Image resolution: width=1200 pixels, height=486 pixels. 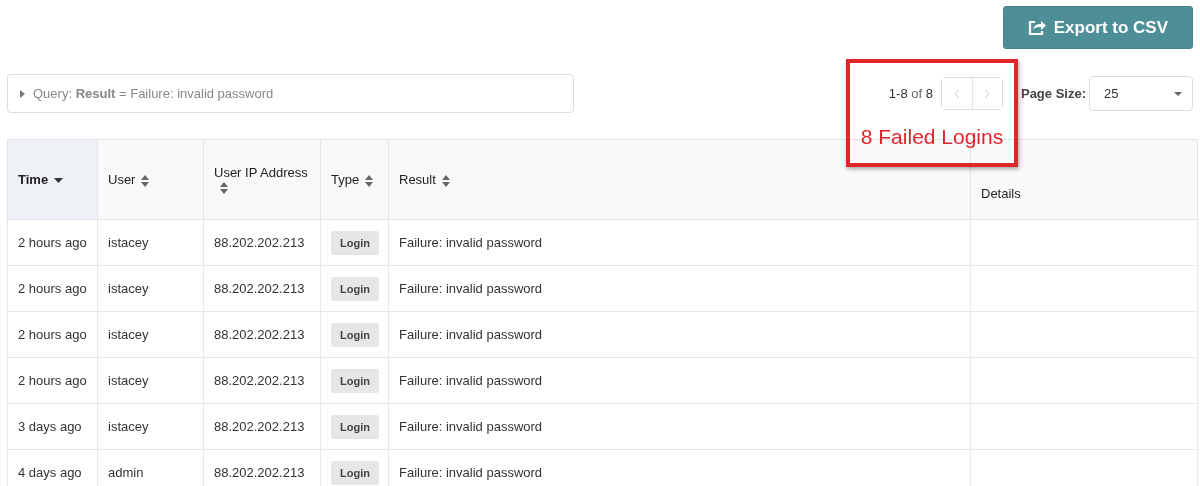 I want to click on query-bar: Query: Result = Failure: invalid password, so click(x=290, y=93).